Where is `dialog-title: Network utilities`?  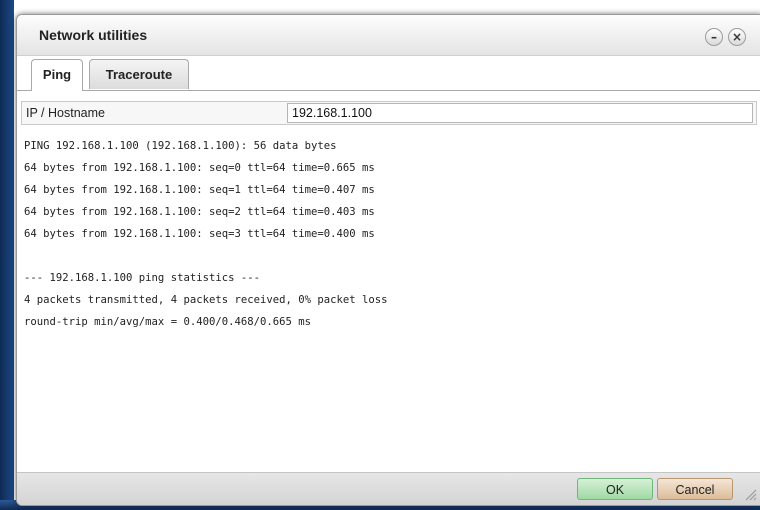
dialog-title: Network utilities is located at coordinates (93, 35).